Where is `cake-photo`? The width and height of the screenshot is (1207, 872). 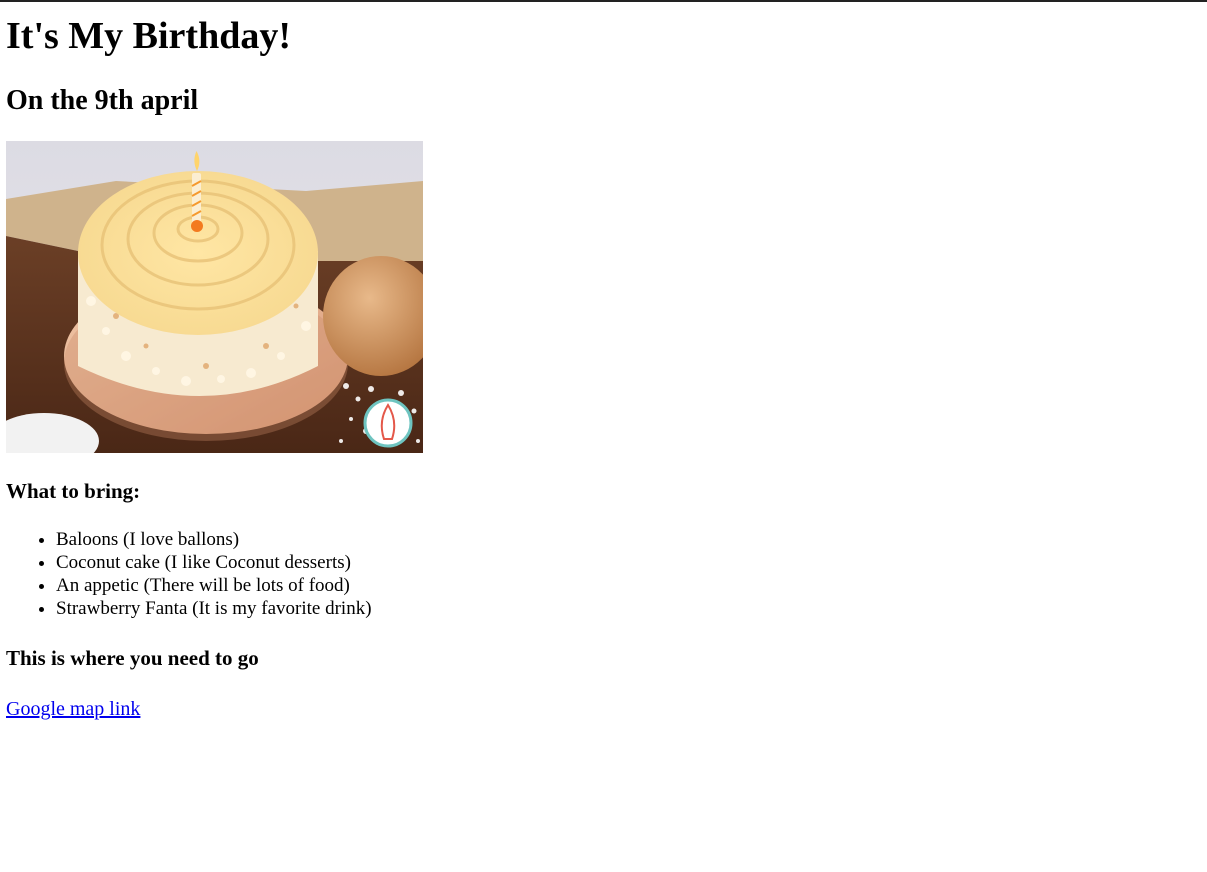
cake-photo is located at coordinates (214, 297).